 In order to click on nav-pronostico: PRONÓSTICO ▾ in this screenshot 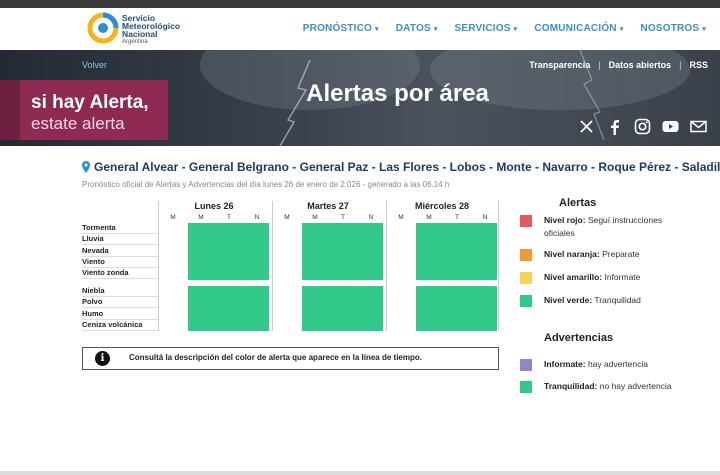, I will do `click(341, 28)`.